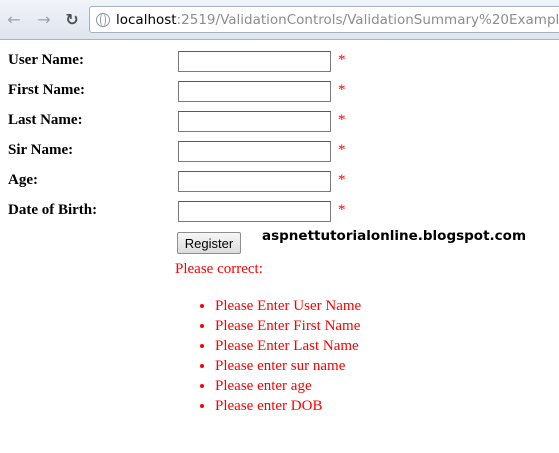 The image size is (559, 453). I want to click on error-sur-name: Please enter sur name, so click(288, 366).